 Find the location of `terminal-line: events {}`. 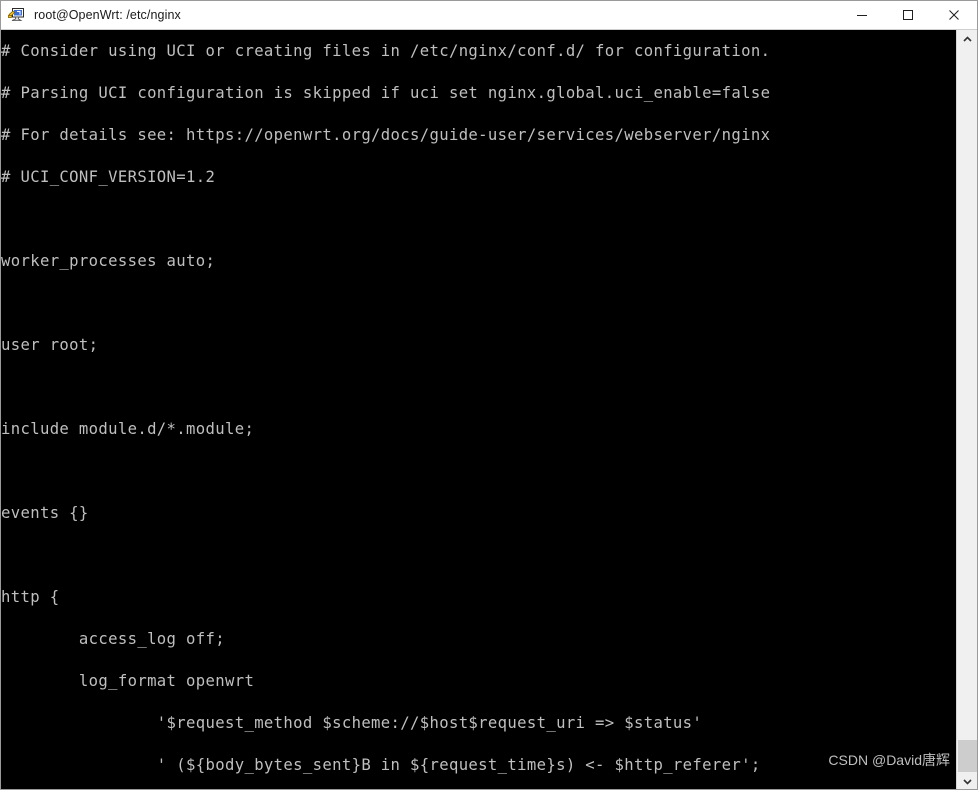

terminal-line: events {} is located at coordinates (45, 513).